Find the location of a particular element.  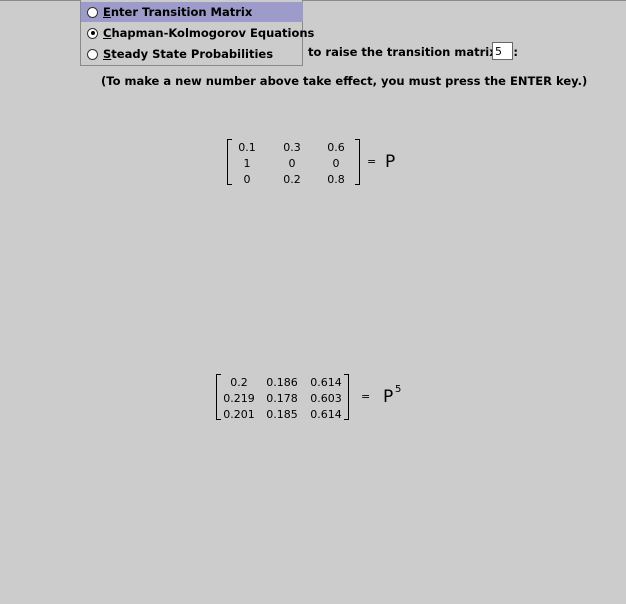

radio-checked-icon is located at coordinates (92, 33).